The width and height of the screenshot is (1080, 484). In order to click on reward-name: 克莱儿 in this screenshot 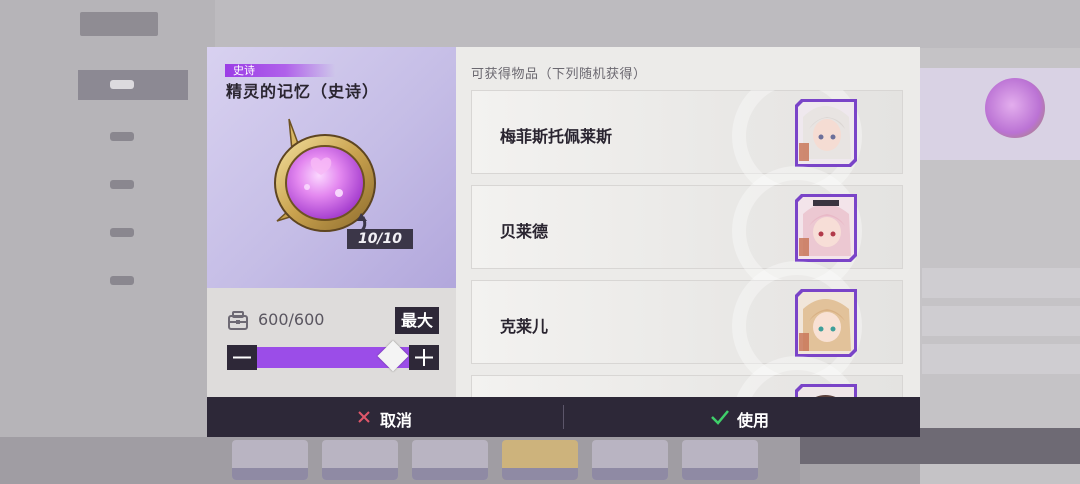, I will do `click(524, 326)`.